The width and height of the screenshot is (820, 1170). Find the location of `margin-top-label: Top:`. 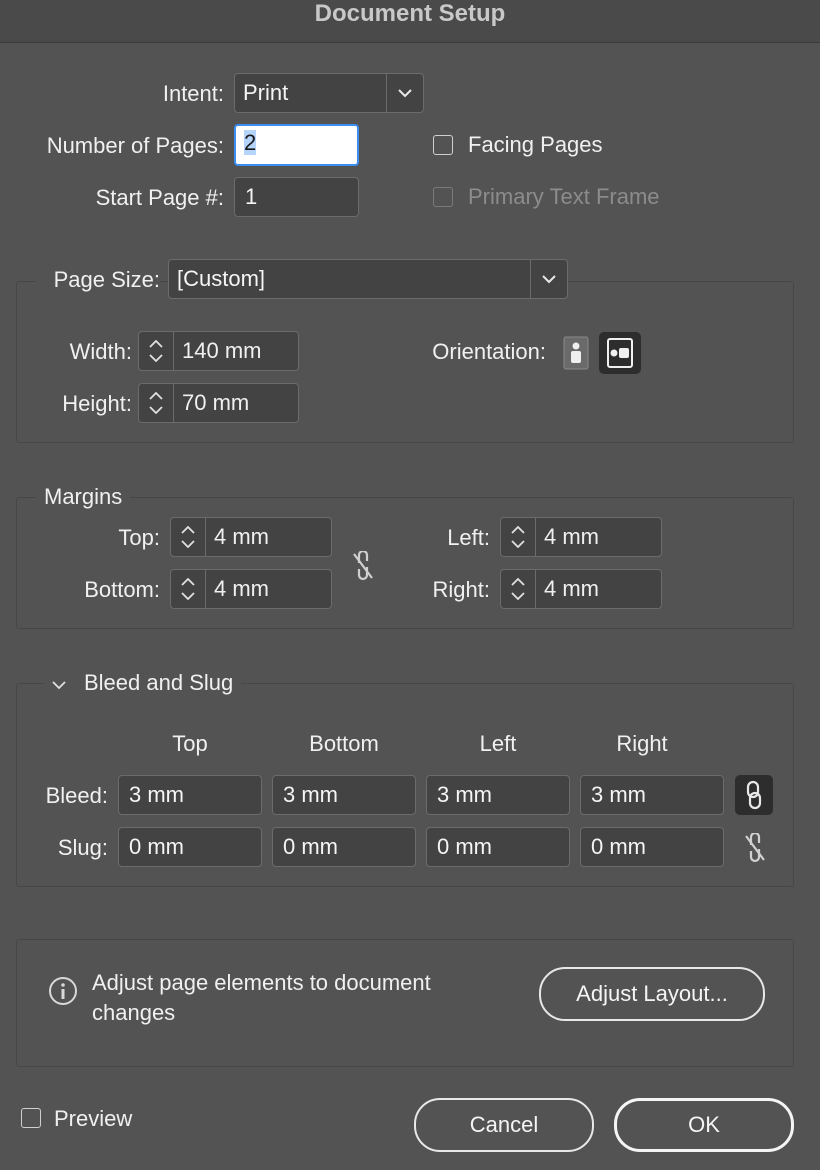

margin-top-label: Top: is located at coordinates (139, 537).